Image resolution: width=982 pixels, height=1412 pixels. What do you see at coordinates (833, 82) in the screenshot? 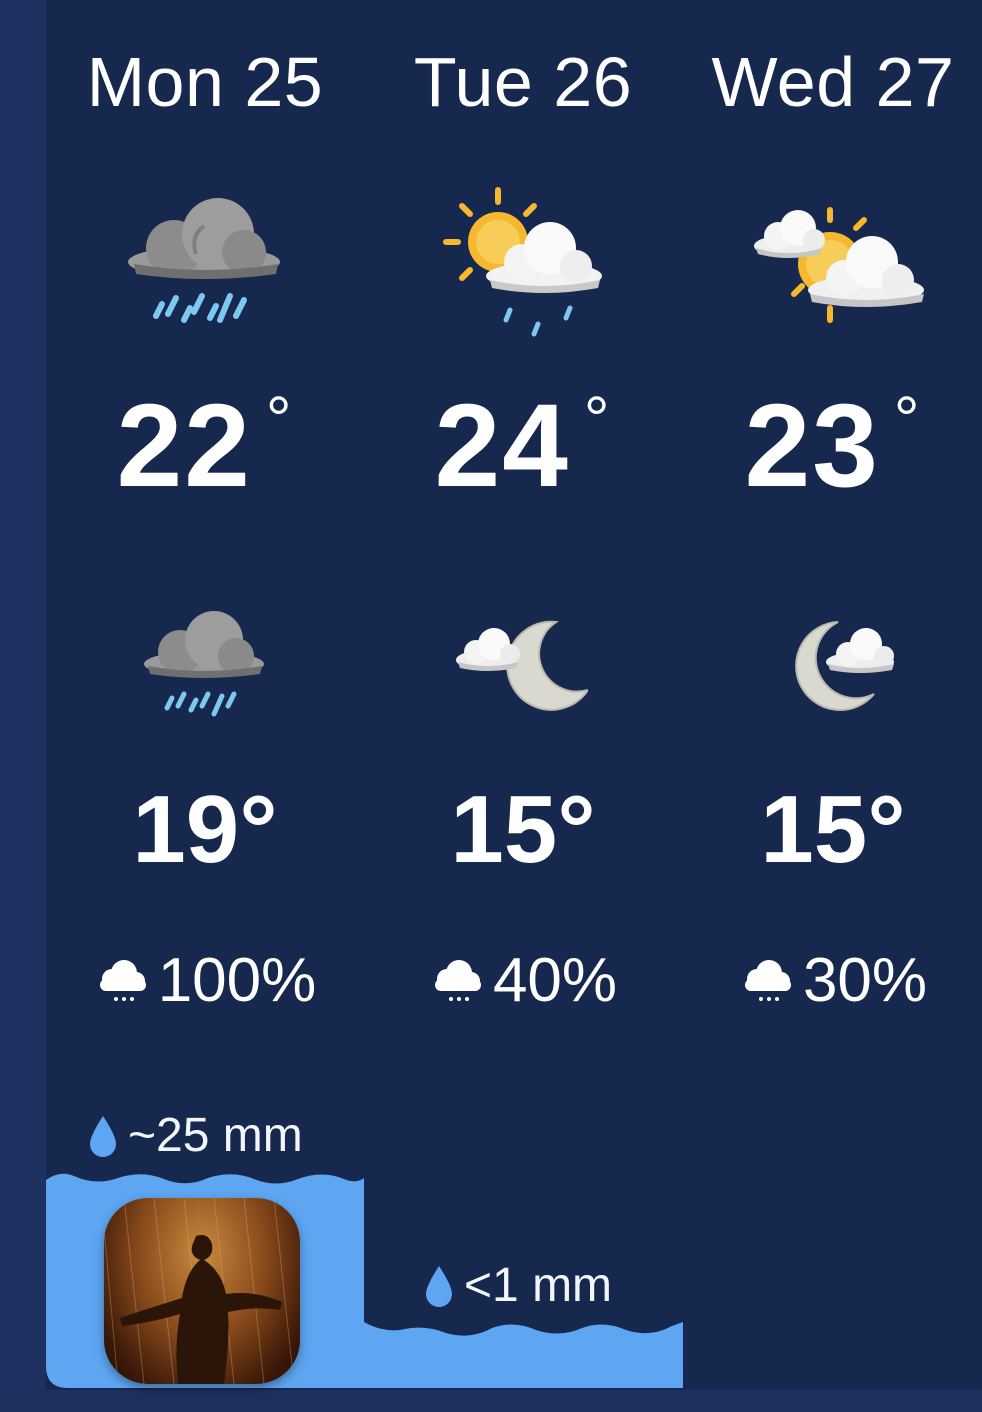
I see `day-label: Wed 27` at bounding box center [833, 82].